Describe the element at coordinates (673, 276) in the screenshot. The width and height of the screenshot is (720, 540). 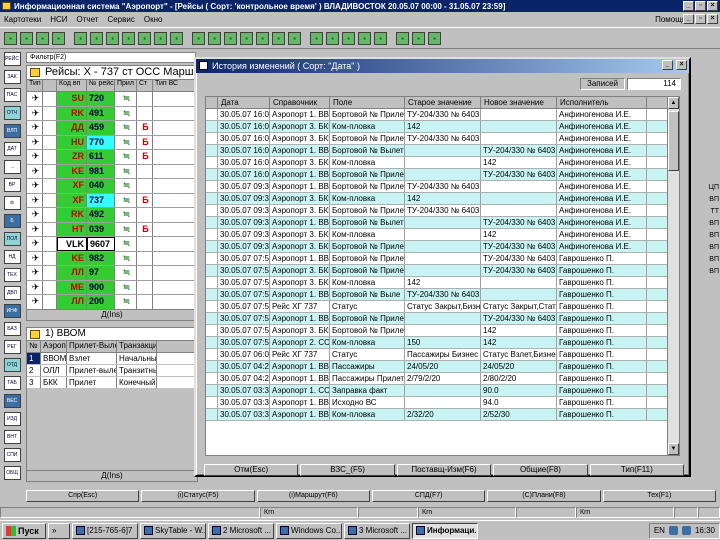
I see `history-scrollbar: ▲ ▼` at that location.